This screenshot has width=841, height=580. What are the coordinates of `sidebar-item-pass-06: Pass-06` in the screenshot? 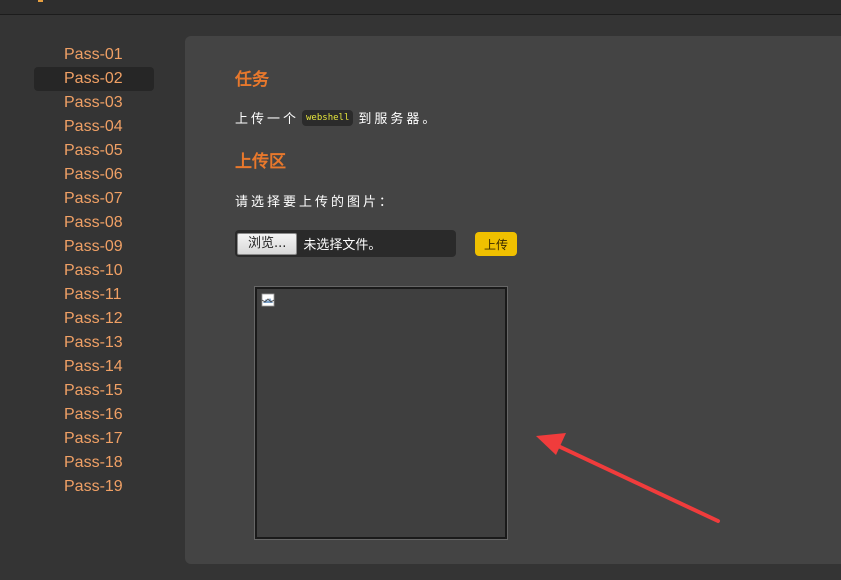 It's located at (94, 175).